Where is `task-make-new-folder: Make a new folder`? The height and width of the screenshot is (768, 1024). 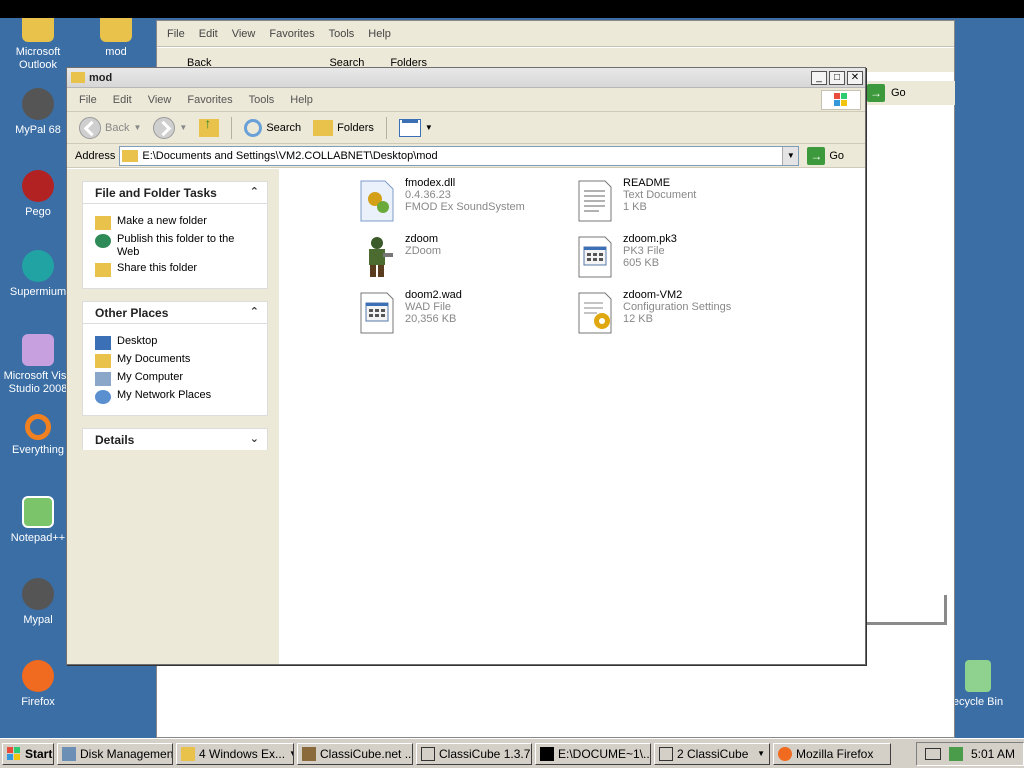 task-make-new-folder: Make a new folder is located at coordinates (176, 222).